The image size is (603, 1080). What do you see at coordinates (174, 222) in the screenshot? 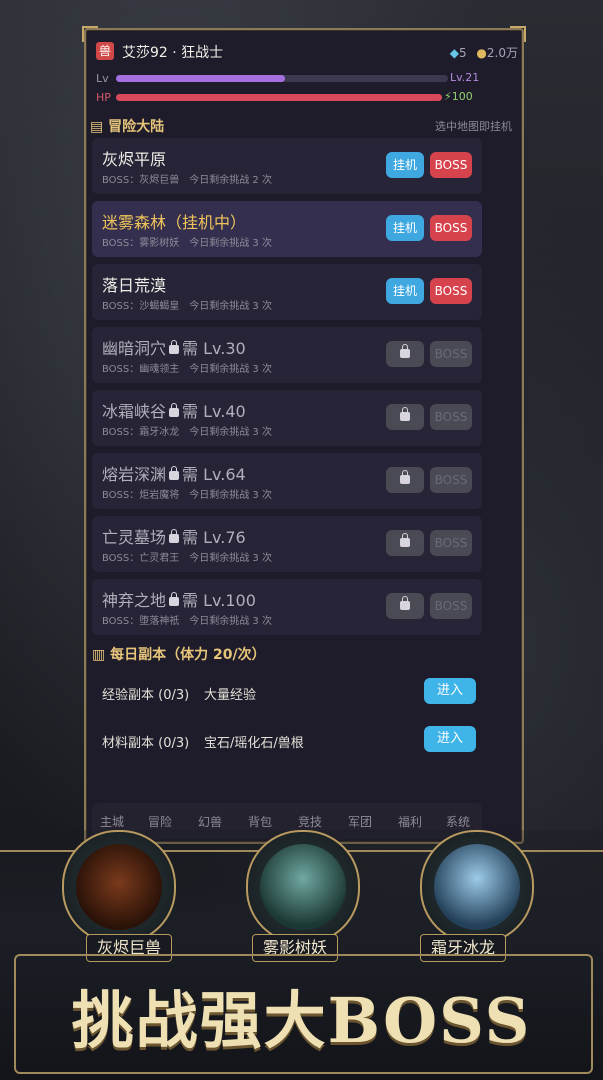
I see `map-name: 迷雾森林（挂机中）` at bounding box center [174, 222].